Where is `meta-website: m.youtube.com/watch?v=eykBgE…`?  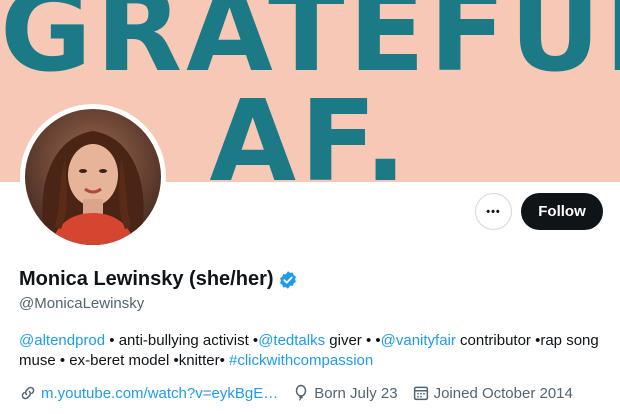 meta-website: m.youtube.com/watch?v=eykBgE… is located at coordinates (148, 393).